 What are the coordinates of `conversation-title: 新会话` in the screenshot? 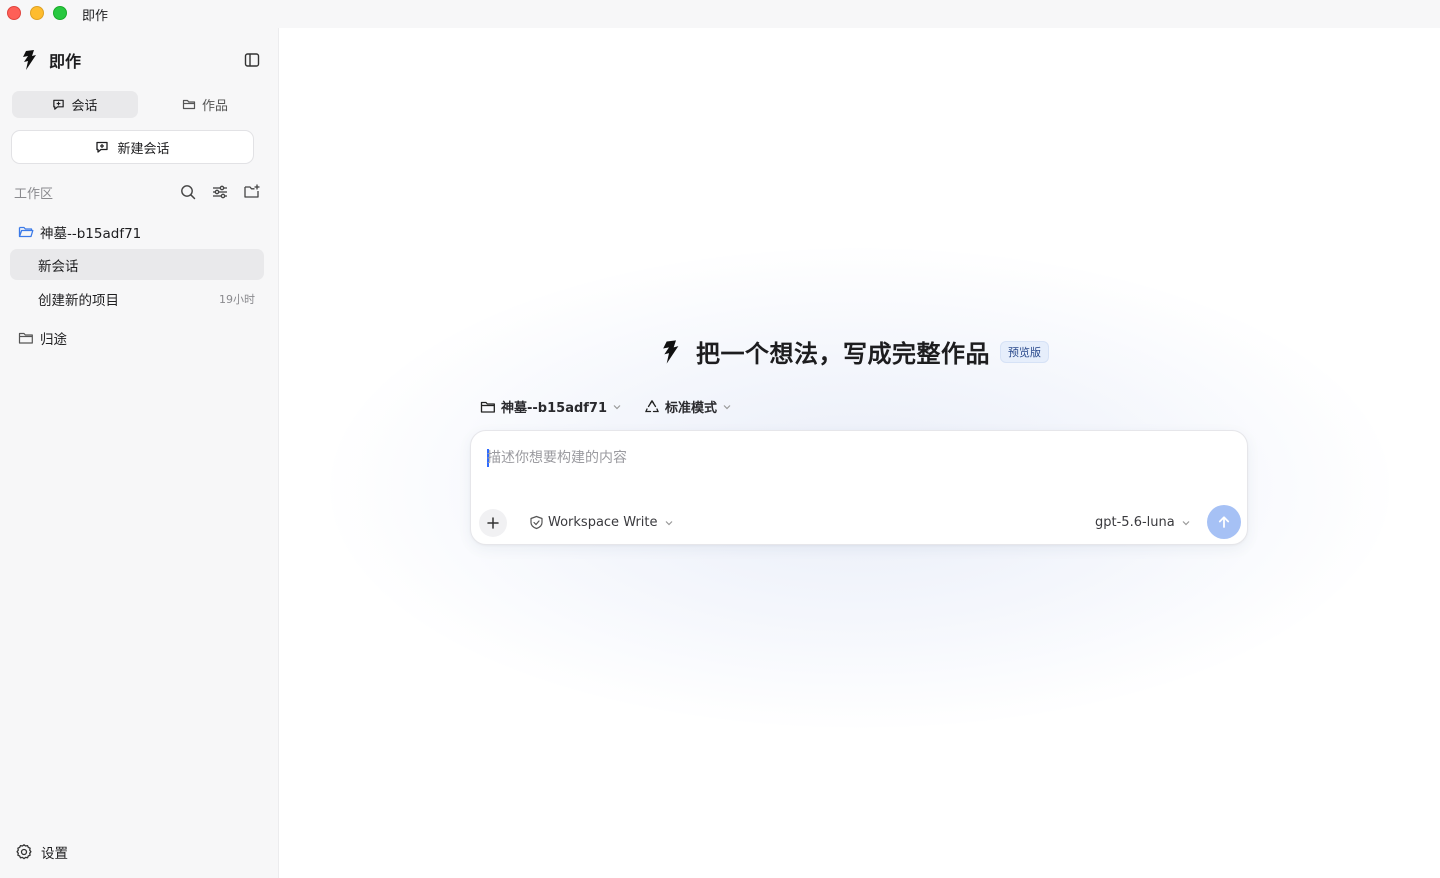 It's located at (58, 266).